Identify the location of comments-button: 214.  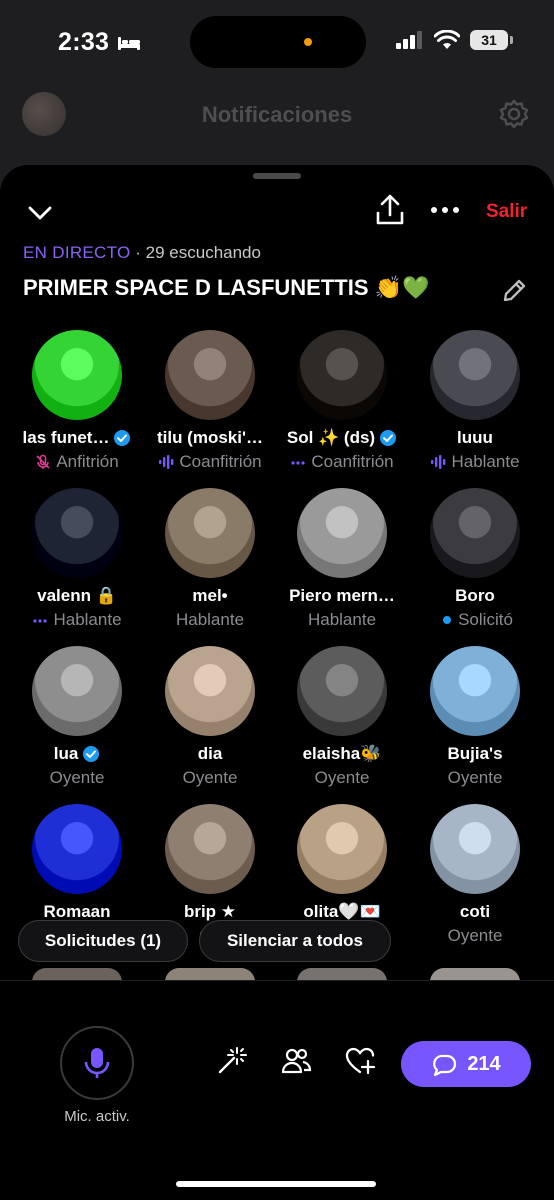
(466, 1064).